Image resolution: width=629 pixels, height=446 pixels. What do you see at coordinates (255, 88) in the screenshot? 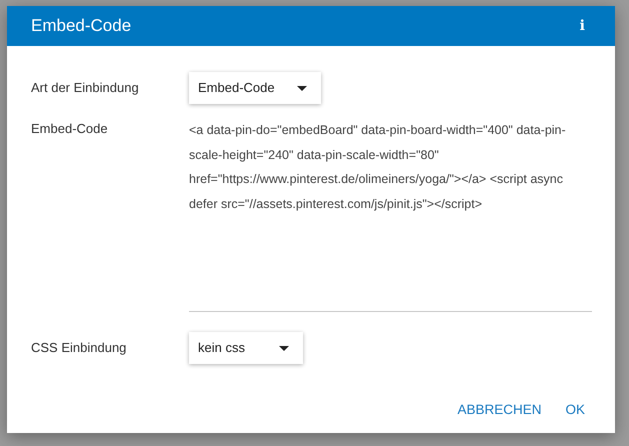
I see `dropdown: Embed-Code` at bounding box center [255, 88].